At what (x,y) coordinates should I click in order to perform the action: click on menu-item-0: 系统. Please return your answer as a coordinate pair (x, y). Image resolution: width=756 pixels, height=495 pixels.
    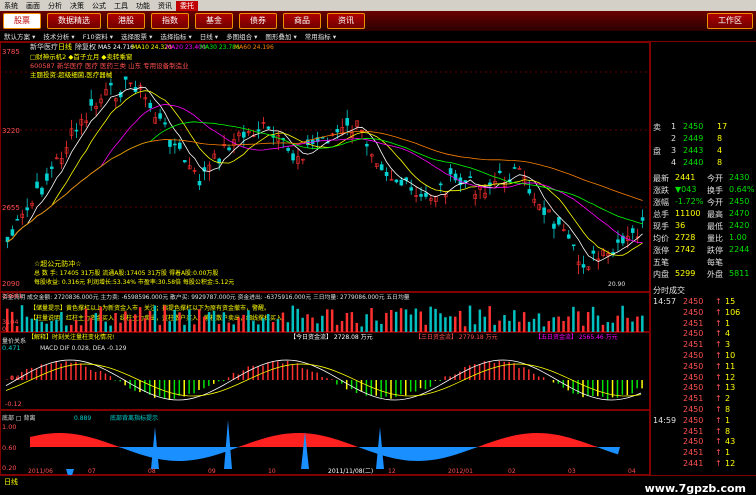
    Looking at the image, I should click on (11, 6).